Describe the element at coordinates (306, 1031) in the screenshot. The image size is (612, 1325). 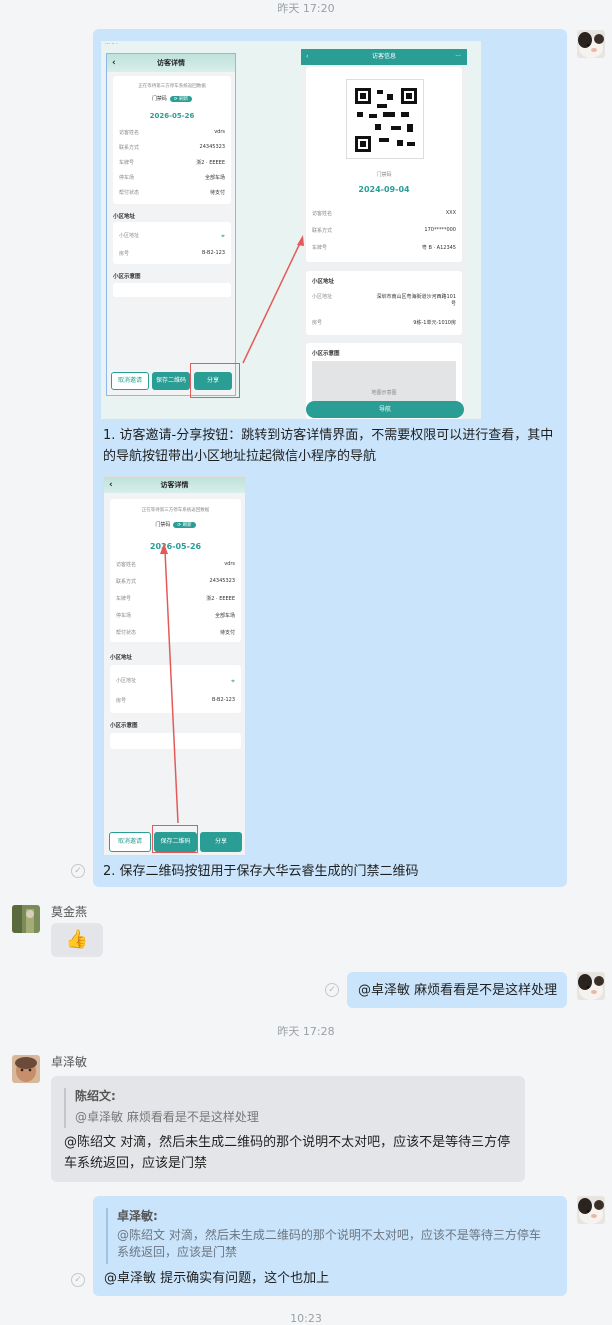
I see `timestamp: 昨天 17:28` at that location.